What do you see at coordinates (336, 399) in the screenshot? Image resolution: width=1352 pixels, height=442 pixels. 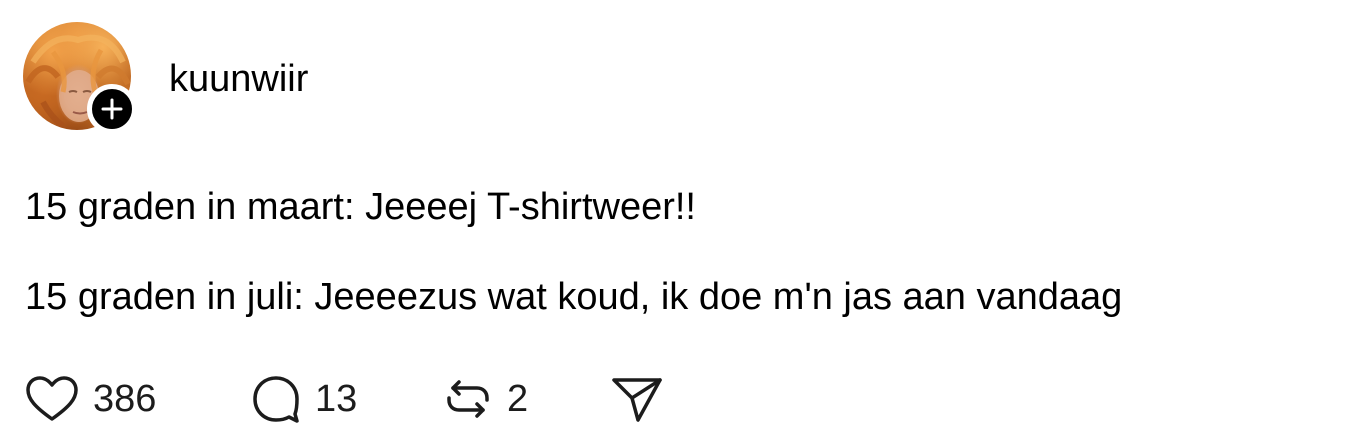 I see `comment-count: 13` at bounding box center [336, 399].